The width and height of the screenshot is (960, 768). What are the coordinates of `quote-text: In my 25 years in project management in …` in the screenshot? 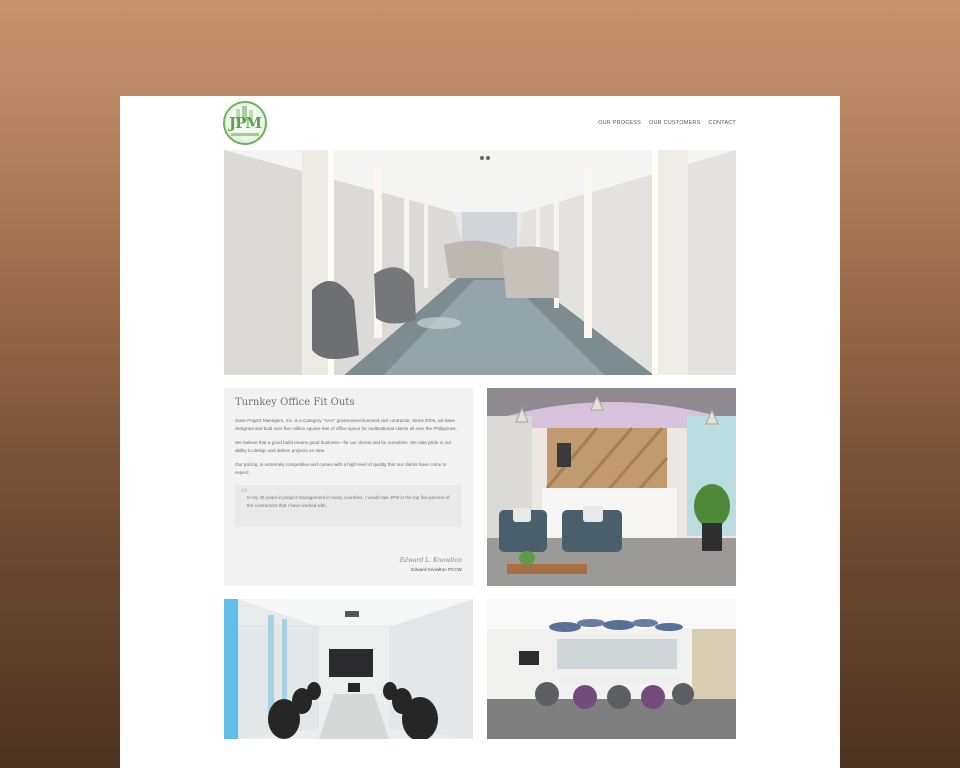 It's located at (348, 501).